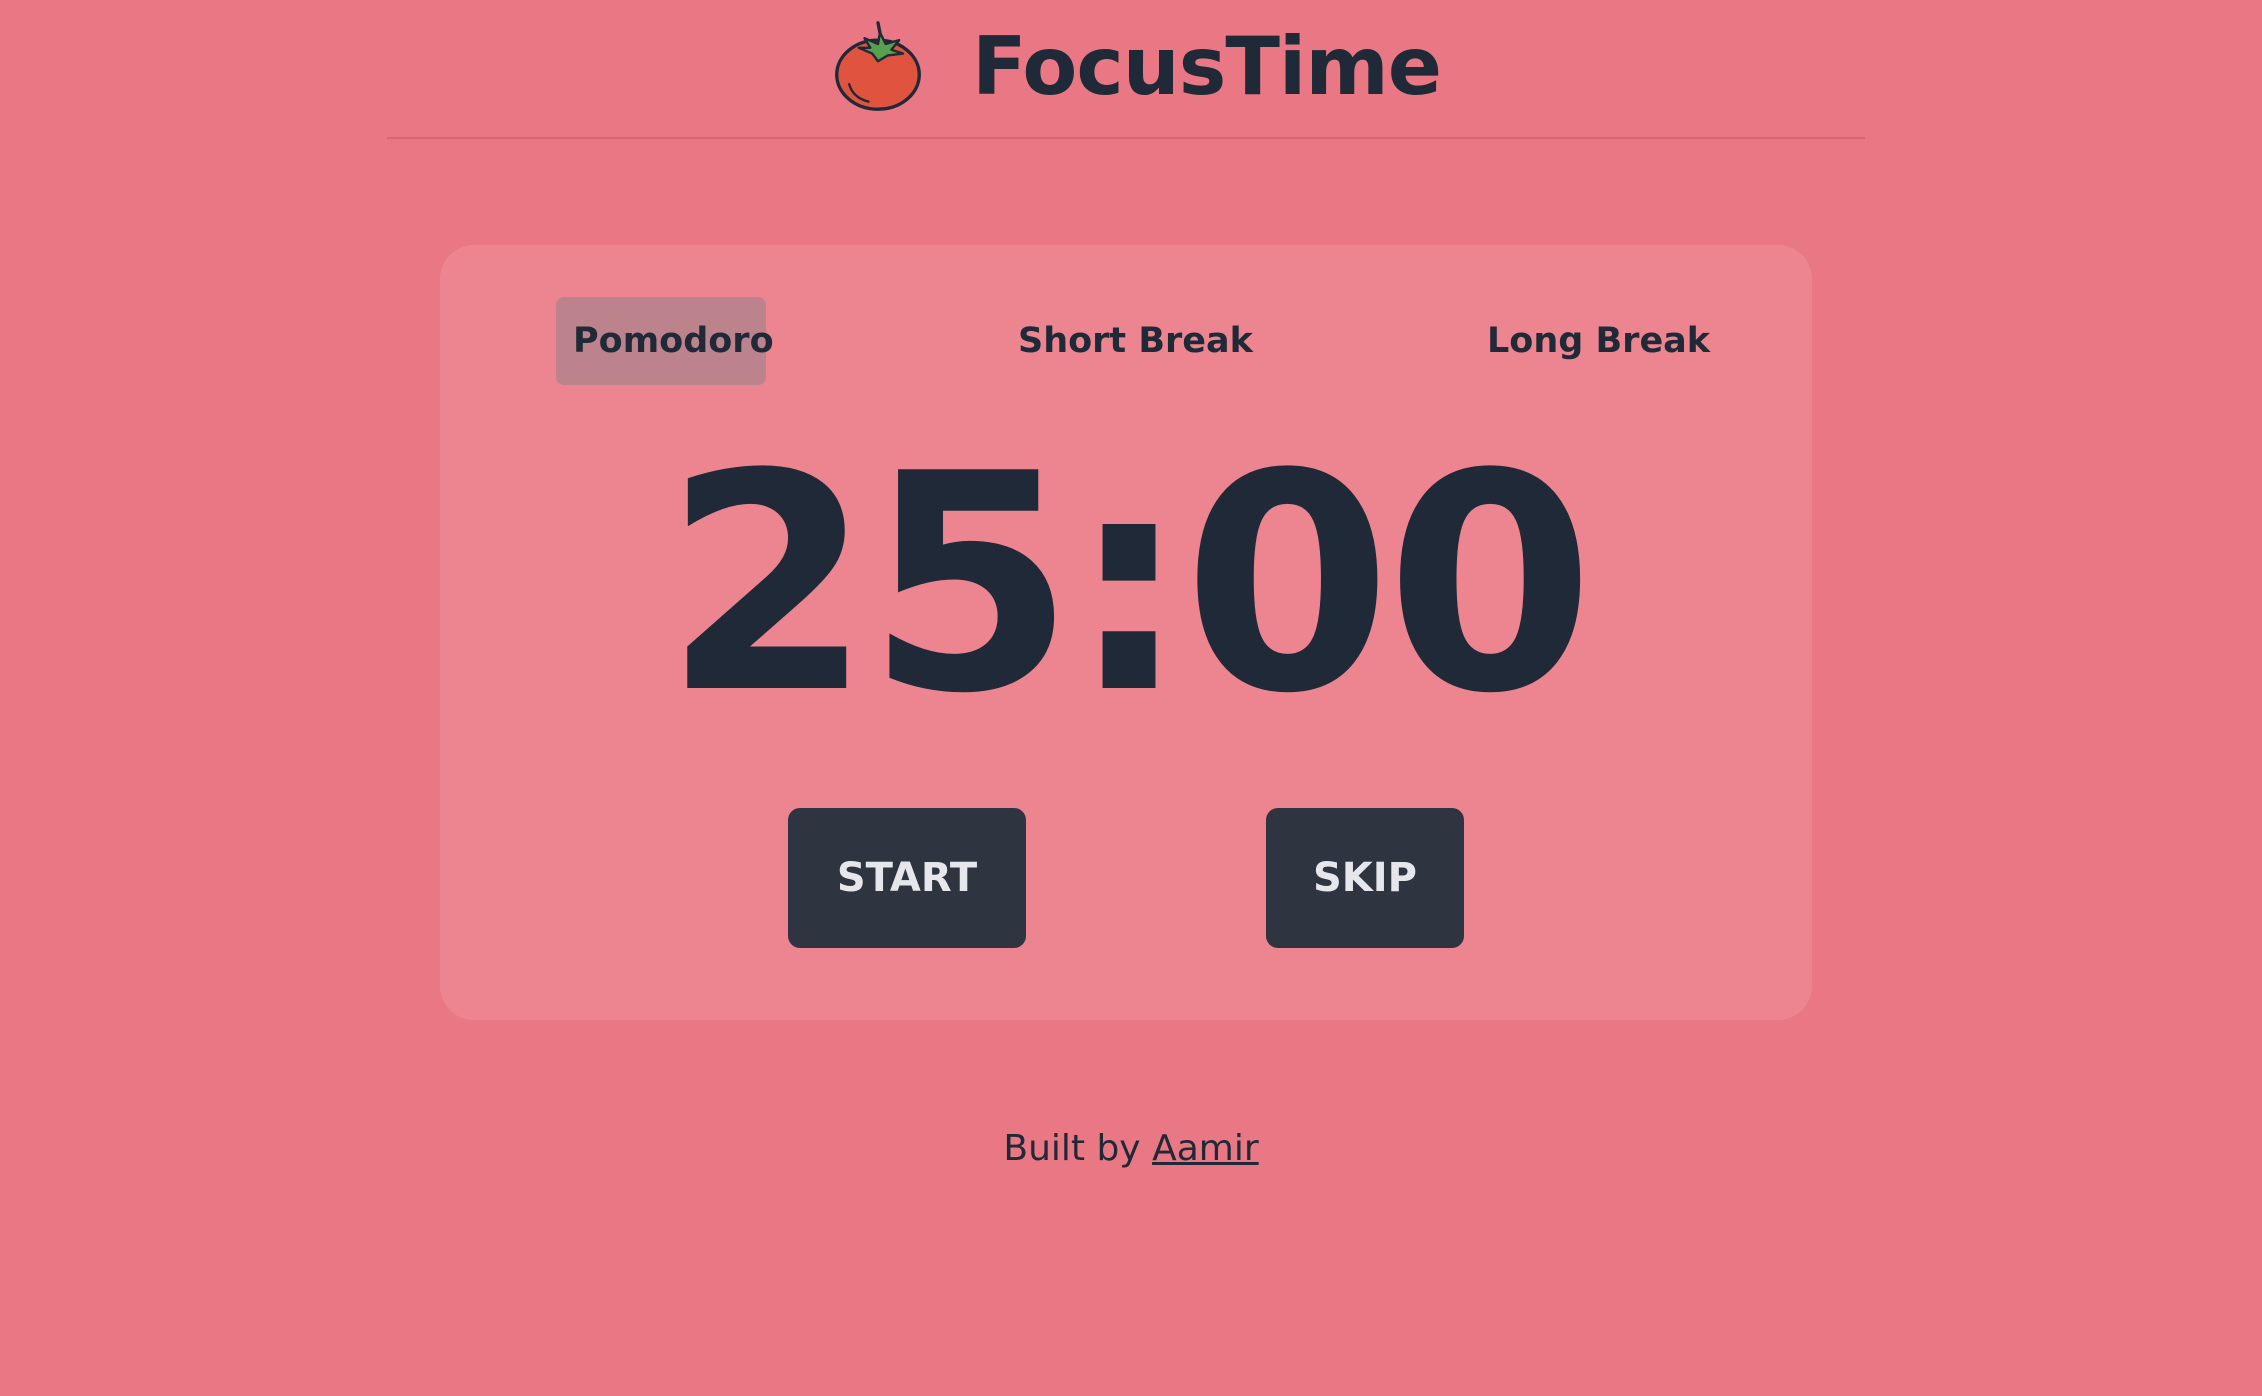  What do you see at coordinates (1205, 1148) in the screenshot?
I see `author-link: Aamir` at bounding box center [1205, 1148].